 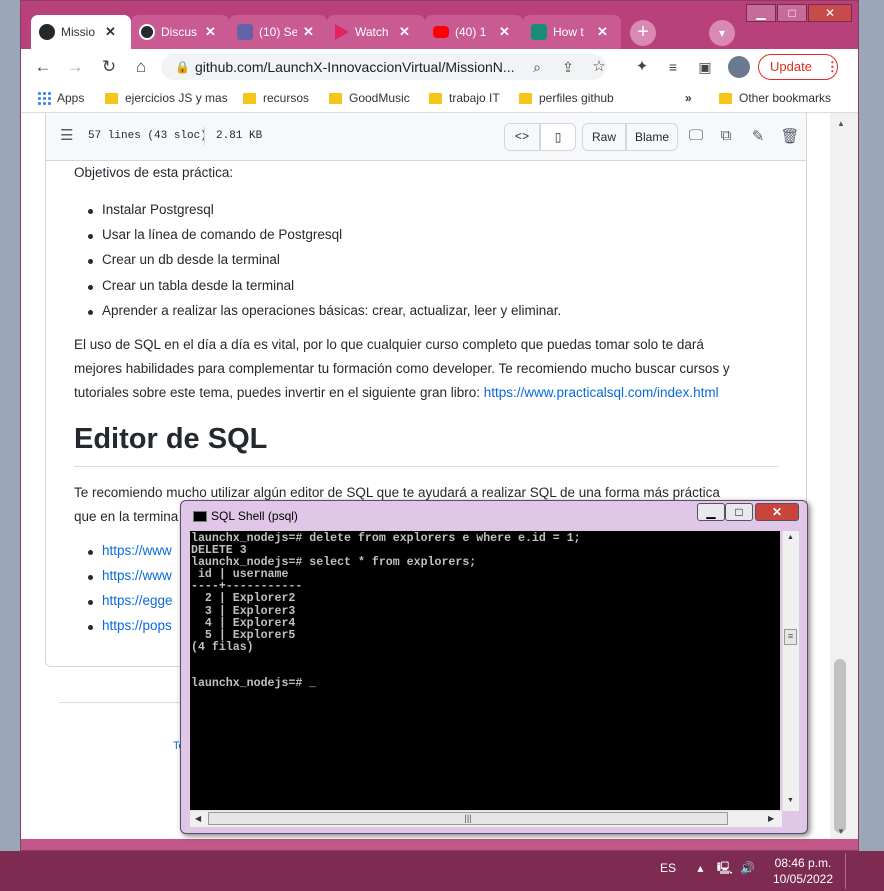 What do you see at coordinates (568, 67) in the screenshot?
I see `share-icon: ⇪` at bounding box center [568, 67].